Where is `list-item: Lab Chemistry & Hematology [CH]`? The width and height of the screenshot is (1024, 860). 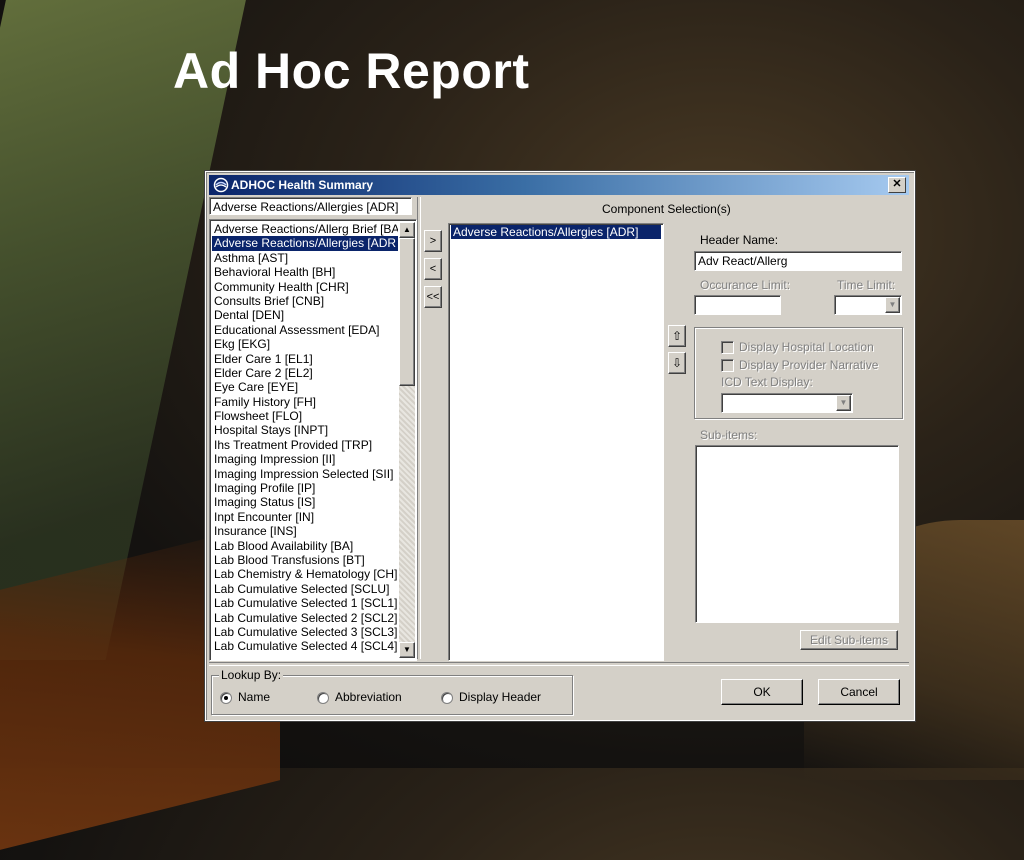
list-item: Lab Chemistry & Hematology [CH] is located at coordinates (305, 574).